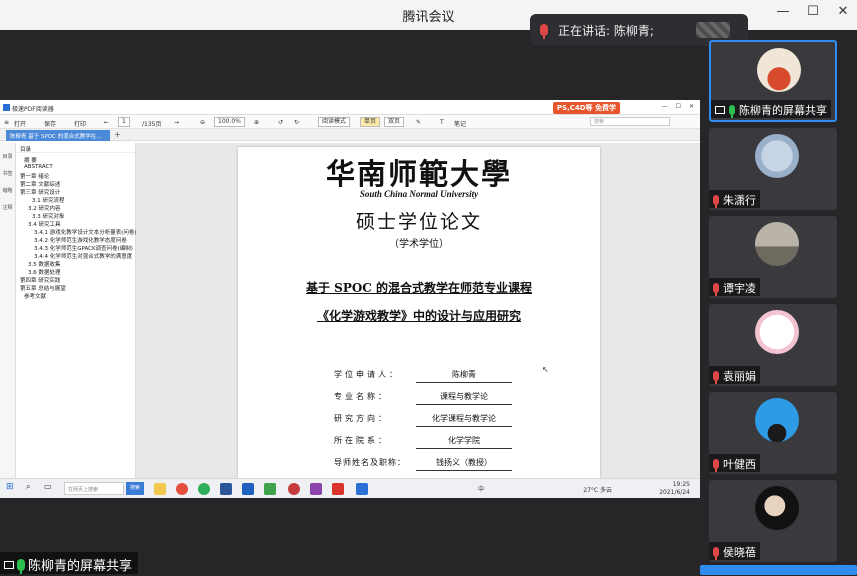  I want to click on participant-name: 谭宇凌, so click(739, 288).